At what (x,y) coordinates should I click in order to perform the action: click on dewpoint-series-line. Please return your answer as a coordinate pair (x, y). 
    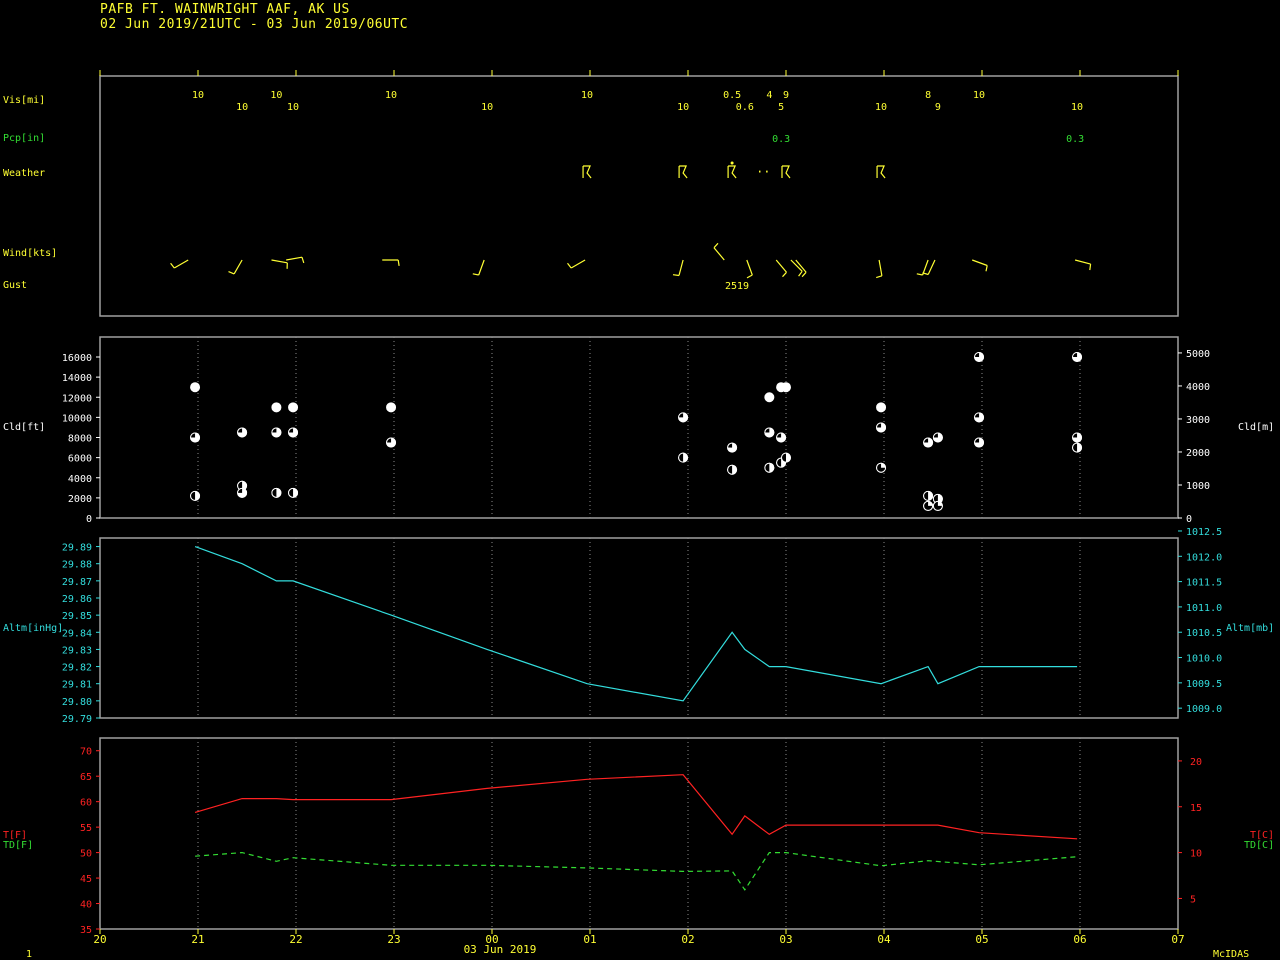
    Looking at the image, I should click on (636, 871).